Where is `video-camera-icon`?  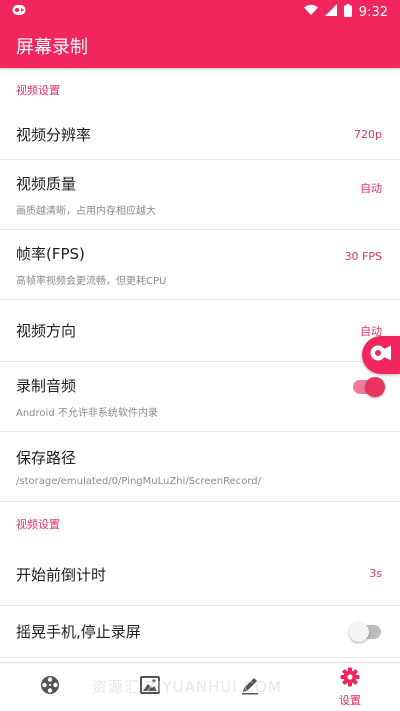
video-camera-icon is located at coordinates (381, 355).